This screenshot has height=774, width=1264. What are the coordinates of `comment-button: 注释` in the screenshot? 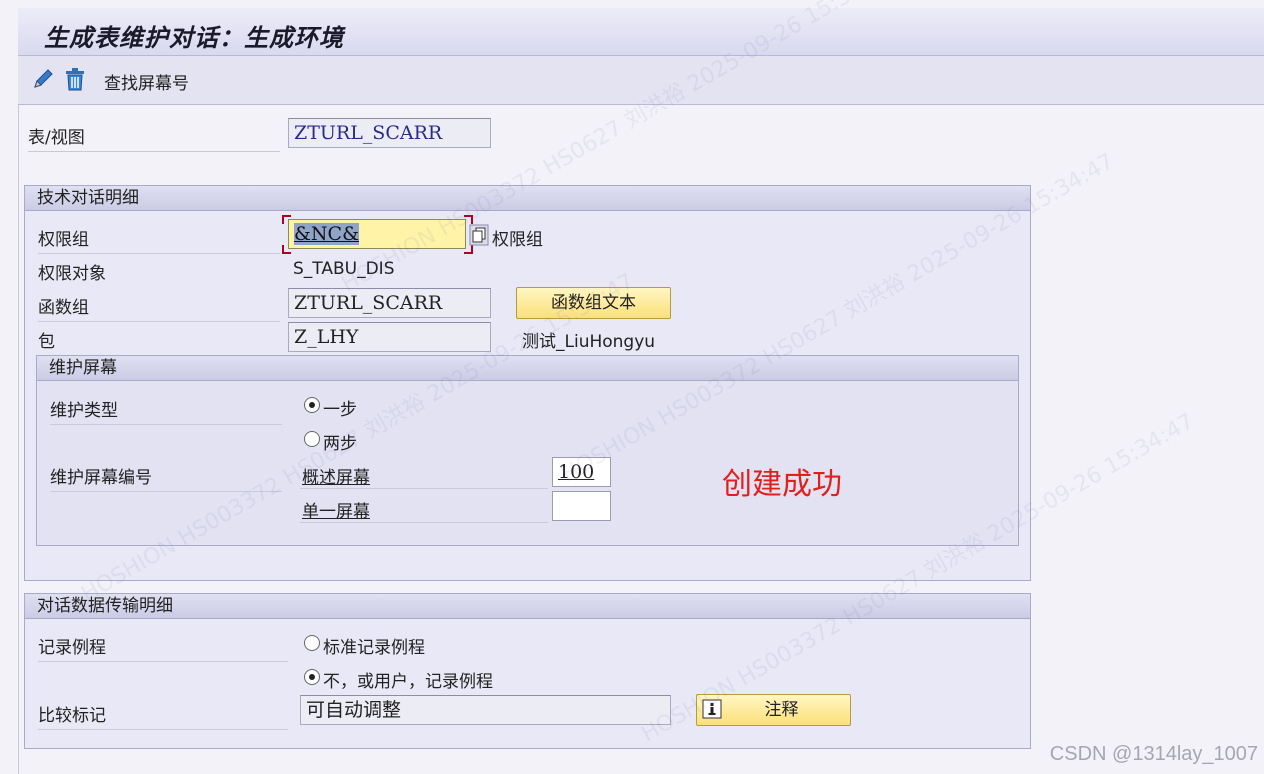 It's located at (773, 710).